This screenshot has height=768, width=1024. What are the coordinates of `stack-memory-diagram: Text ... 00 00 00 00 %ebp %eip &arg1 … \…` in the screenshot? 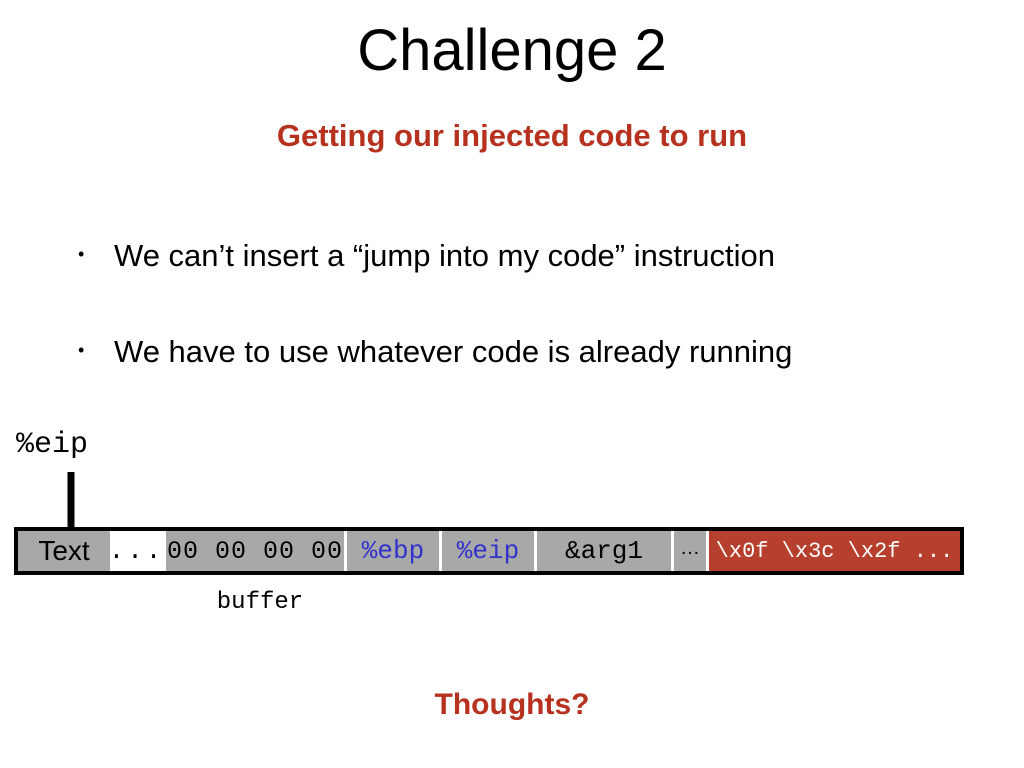 It's located at (489, 551).